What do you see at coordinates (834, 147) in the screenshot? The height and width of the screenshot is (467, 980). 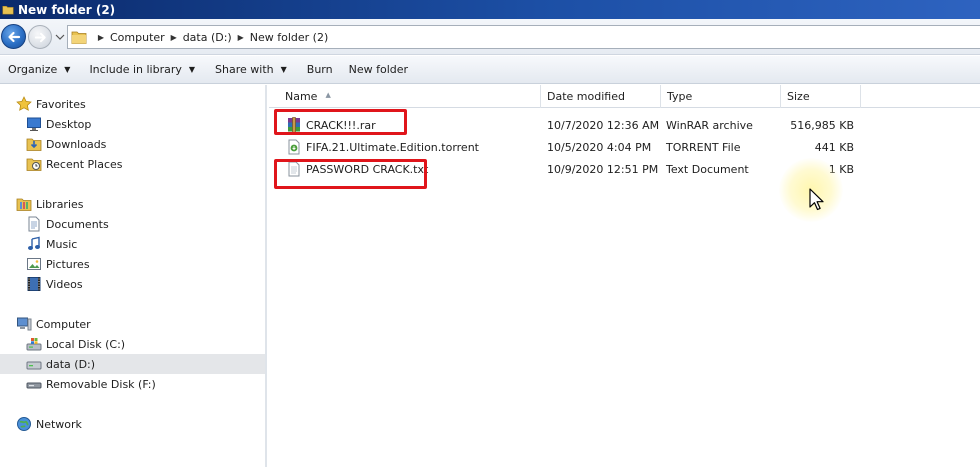 I see `file-size-cell: 441 KB` at bounding box center [834, 147].